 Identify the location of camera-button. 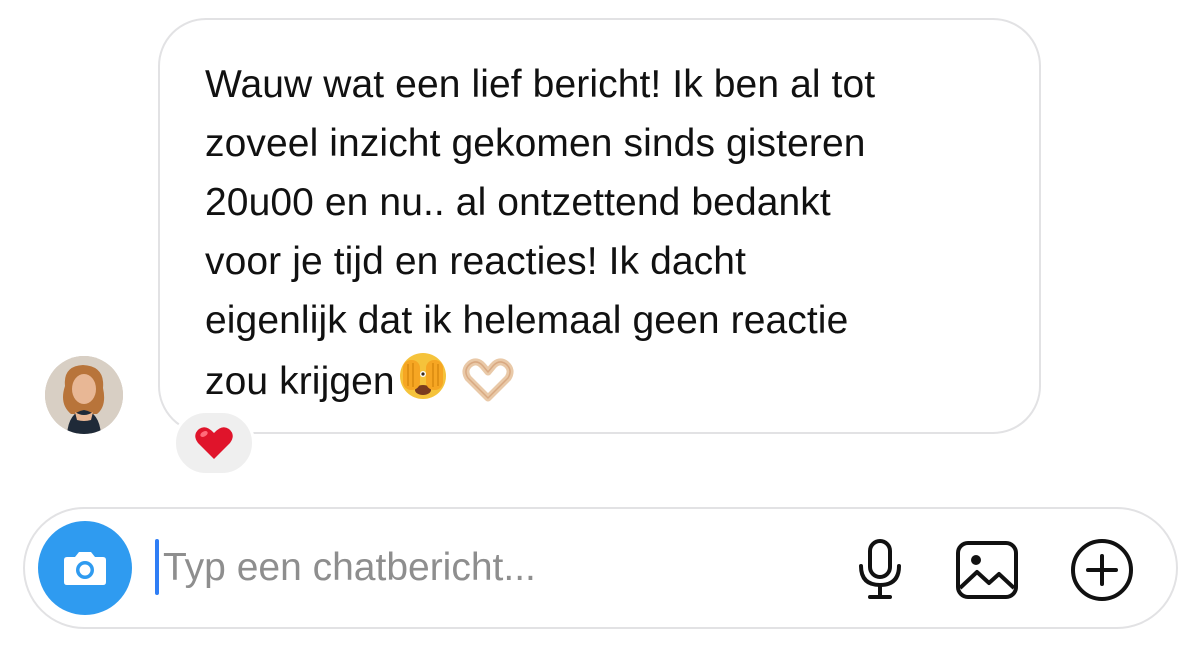
(85, 568).